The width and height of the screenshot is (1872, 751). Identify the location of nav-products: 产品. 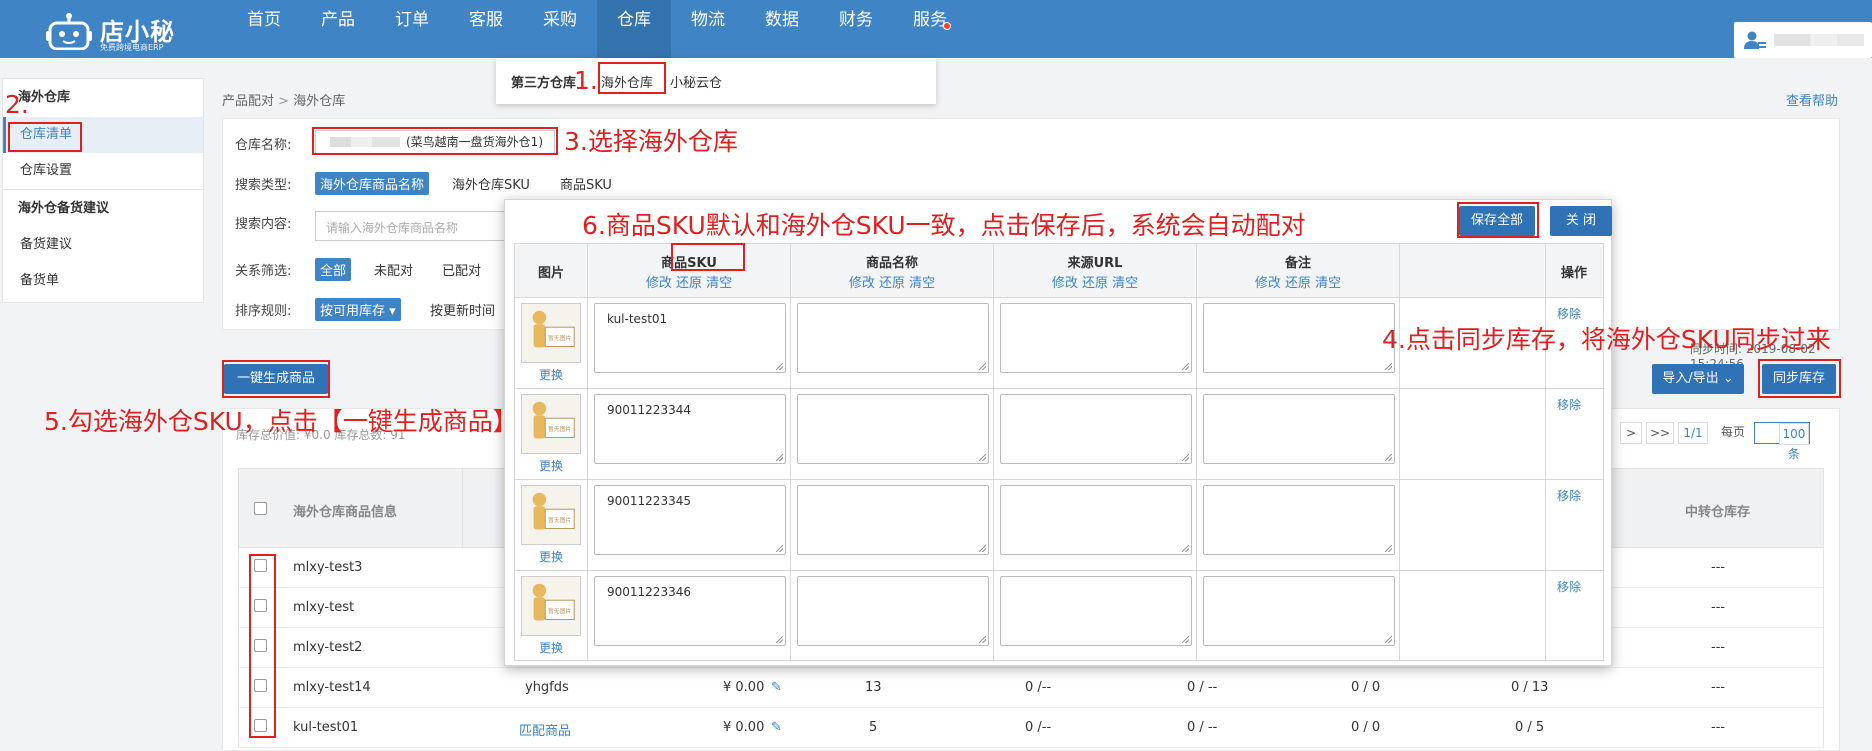
(338, 29).